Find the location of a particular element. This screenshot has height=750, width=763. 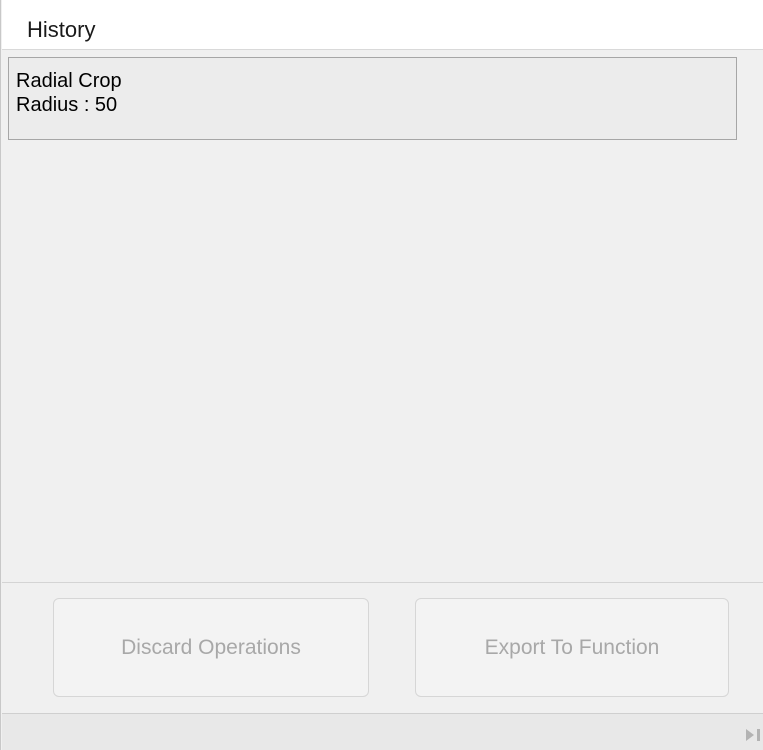

status-bar is located at coordinates (382, 731).